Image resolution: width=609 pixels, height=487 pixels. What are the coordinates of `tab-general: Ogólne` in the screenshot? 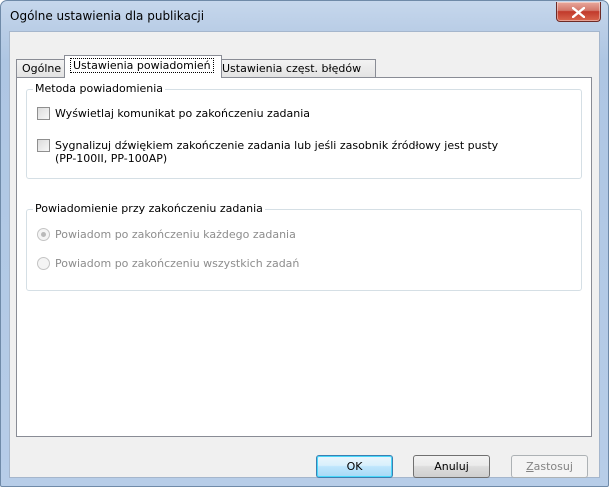 It's located at (42, 68).